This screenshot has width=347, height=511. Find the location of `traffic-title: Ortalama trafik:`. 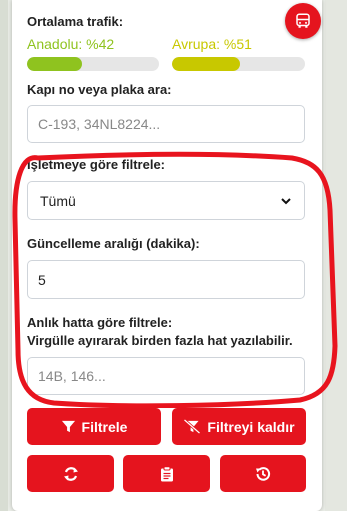

traffic-title: Ortalama trafik: is located at coordinates (75, 21).